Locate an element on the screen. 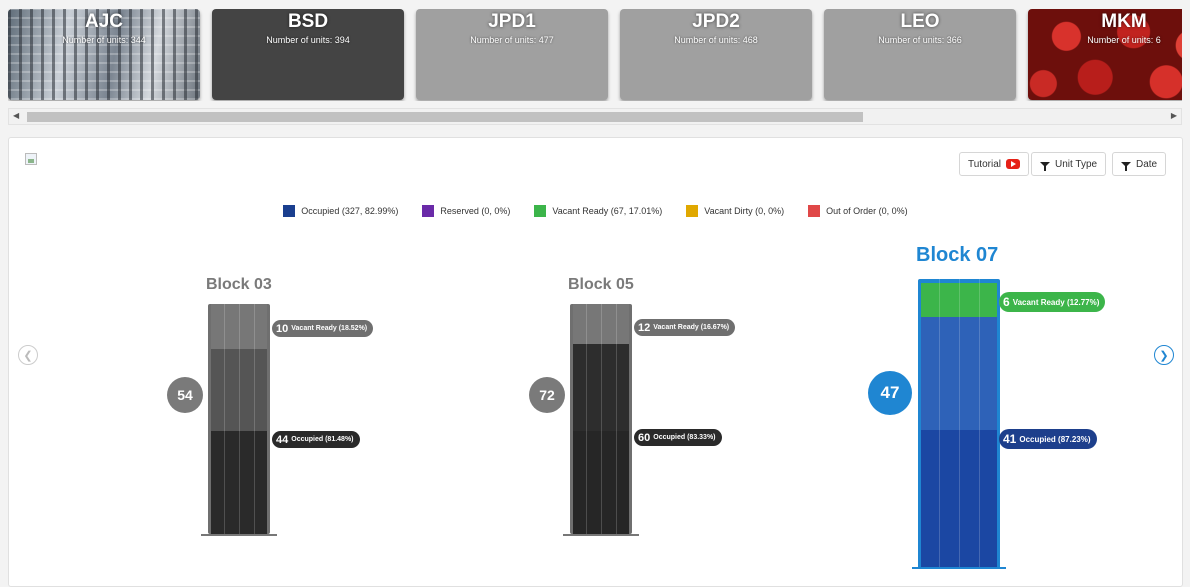 The width and height of the screenshot is (1190, 587). property-name: LEO is located at coordinates (920, 21).